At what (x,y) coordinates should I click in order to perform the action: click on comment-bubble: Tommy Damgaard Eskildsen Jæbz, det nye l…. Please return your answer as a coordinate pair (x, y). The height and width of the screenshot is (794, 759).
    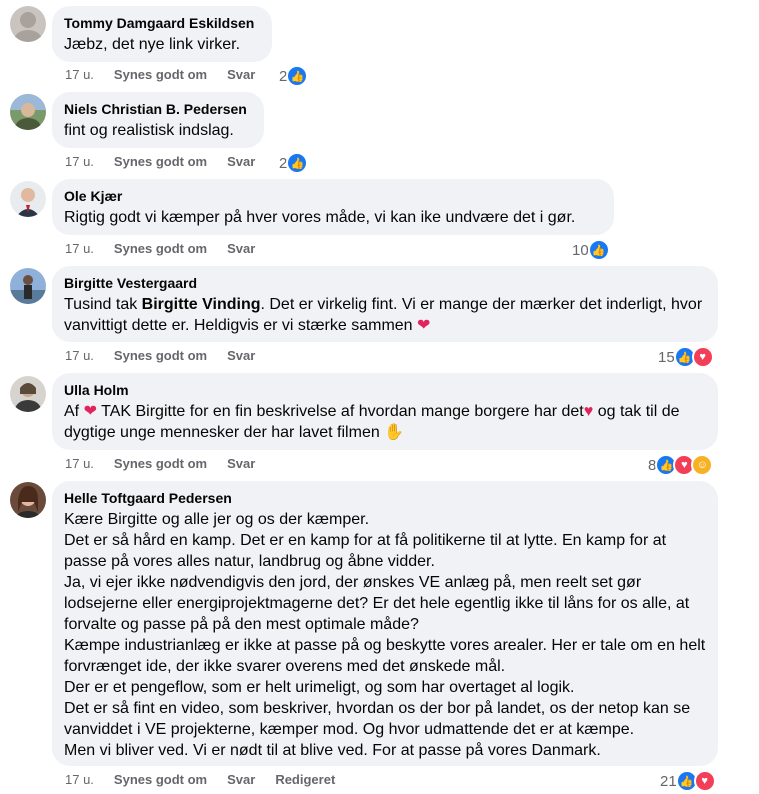
    Looking at the image, I should click on (162, 34).